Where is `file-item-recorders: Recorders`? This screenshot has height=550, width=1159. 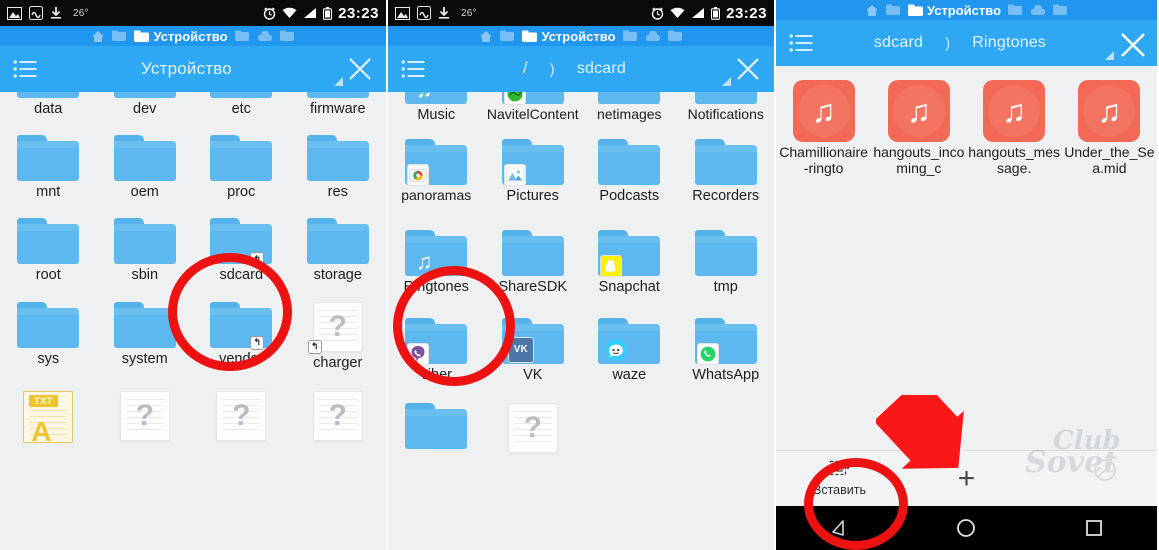 file-item-recorders: Recorders is located at coordinates (726, 168).